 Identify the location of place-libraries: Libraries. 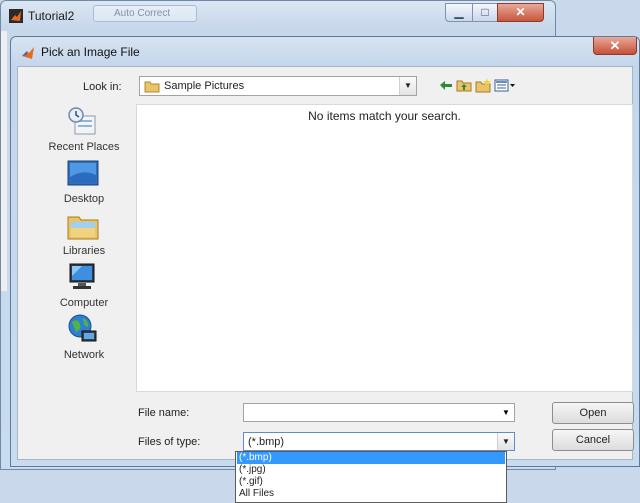
(84, 235).